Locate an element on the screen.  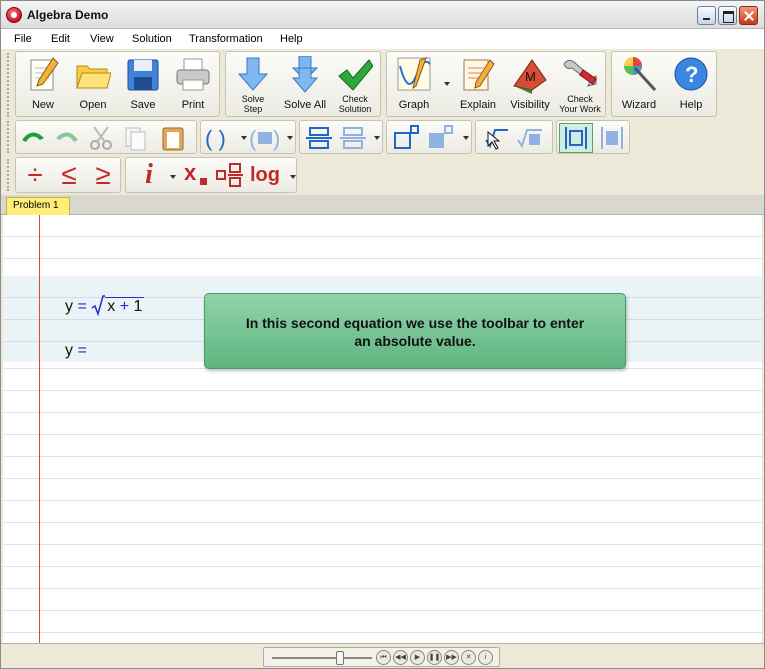
mixed-number-button is located at coordinates (231, 176).